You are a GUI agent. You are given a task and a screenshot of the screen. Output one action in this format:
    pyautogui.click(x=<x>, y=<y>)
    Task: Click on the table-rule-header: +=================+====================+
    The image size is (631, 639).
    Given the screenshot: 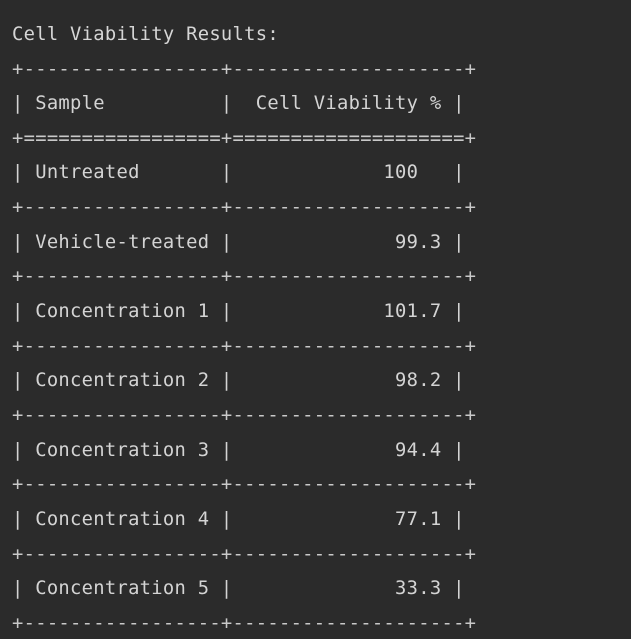 What is the action you would take?
    pyautogui.click(x=244, y=138)
    